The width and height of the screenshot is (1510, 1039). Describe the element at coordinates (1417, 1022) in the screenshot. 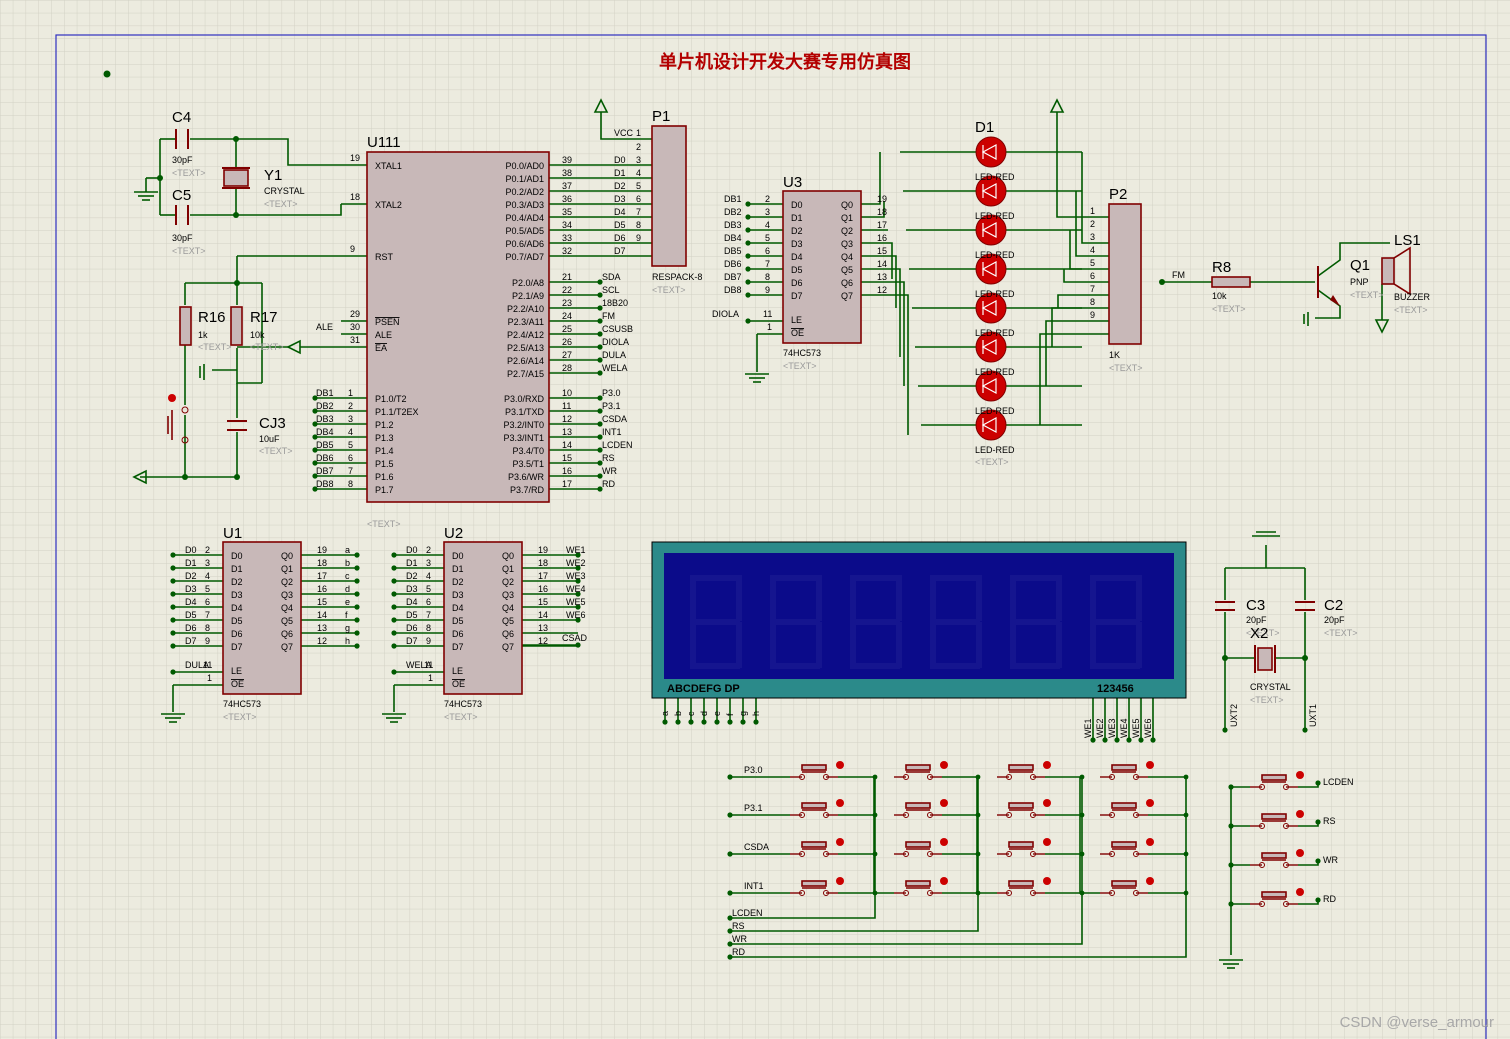

I see `watermark: CSDN @verse_armour` at that location.